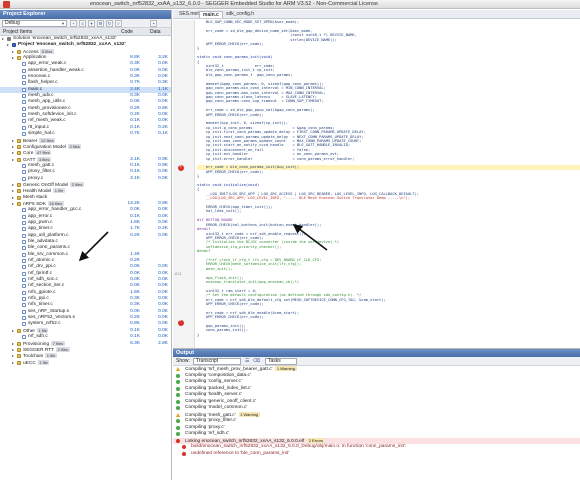 This screenshot has width=580, height=480. What do you see at coordinates (218, 375) in the screenshot?
I see `output-line-text: Compiling 'composition_data.c'` at bounding box center [218, 375].